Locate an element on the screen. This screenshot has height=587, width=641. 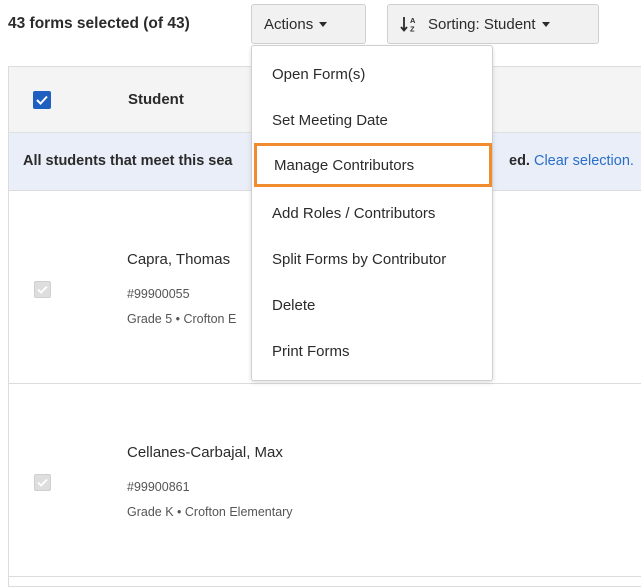
actions-label: Actions is located at coordinates (289, 24).